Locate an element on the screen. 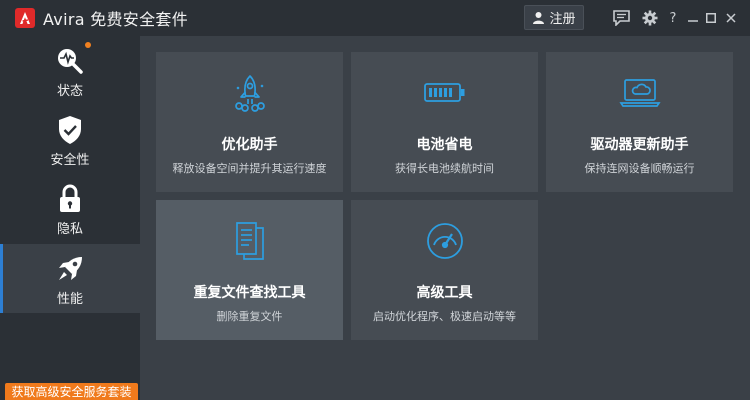 This screenshot has height=400, width=750. register-button: 注册 is located at coordinates (554, 17).